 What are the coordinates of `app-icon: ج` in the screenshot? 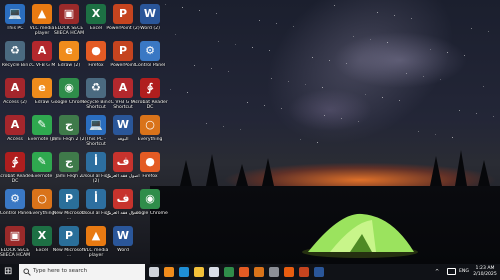 It's located at (69, 162).